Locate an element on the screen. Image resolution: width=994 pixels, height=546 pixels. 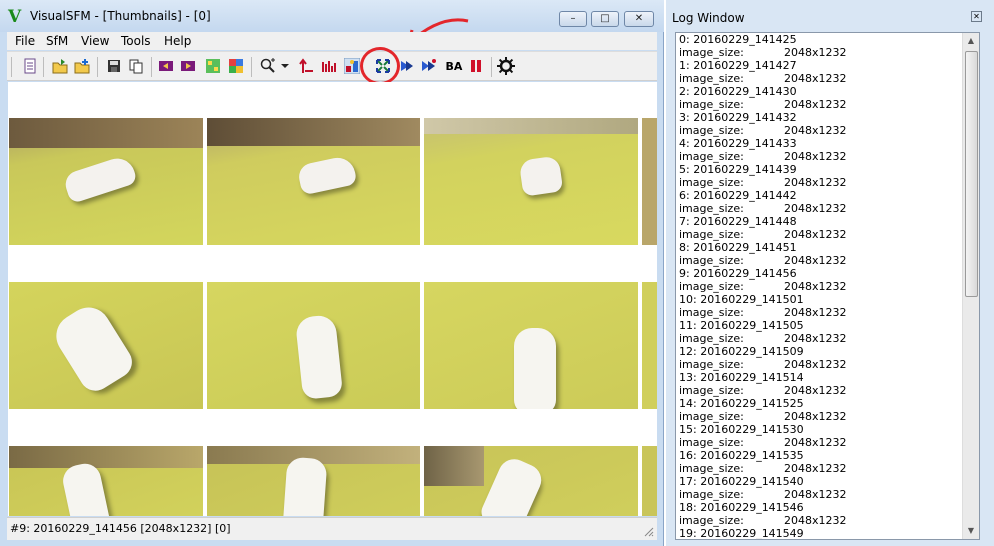
menu-tools: Tools is located at coordinates (136, 41).